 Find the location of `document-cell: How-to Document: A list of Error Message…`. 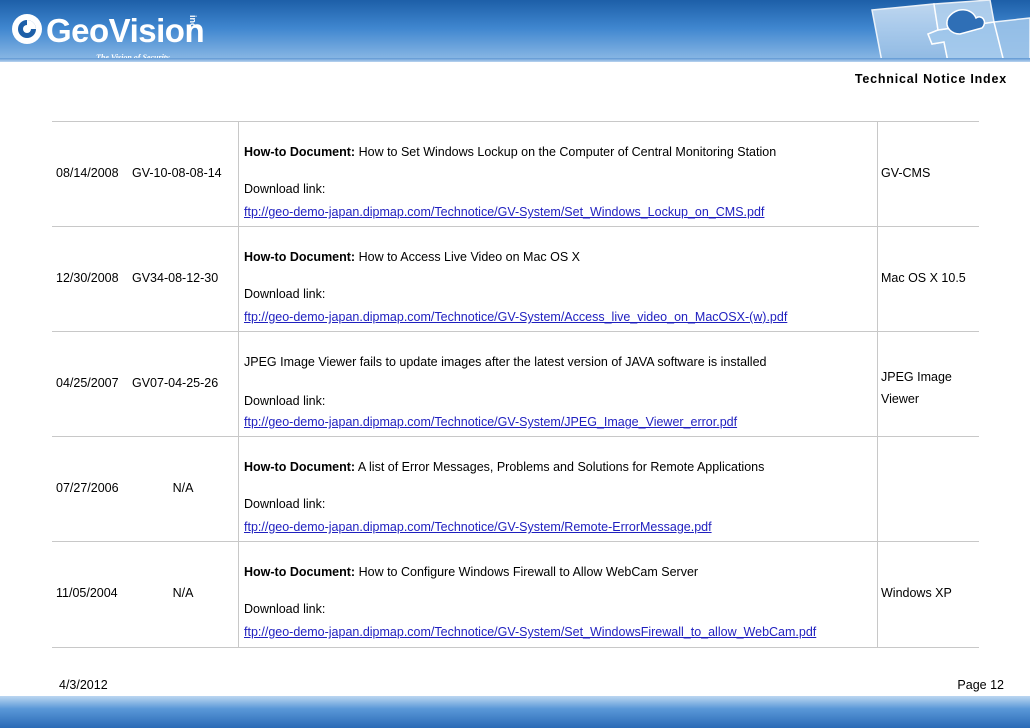

document-cell: How-to Document: A list of Error Message… is located at coordinates (558, 489).